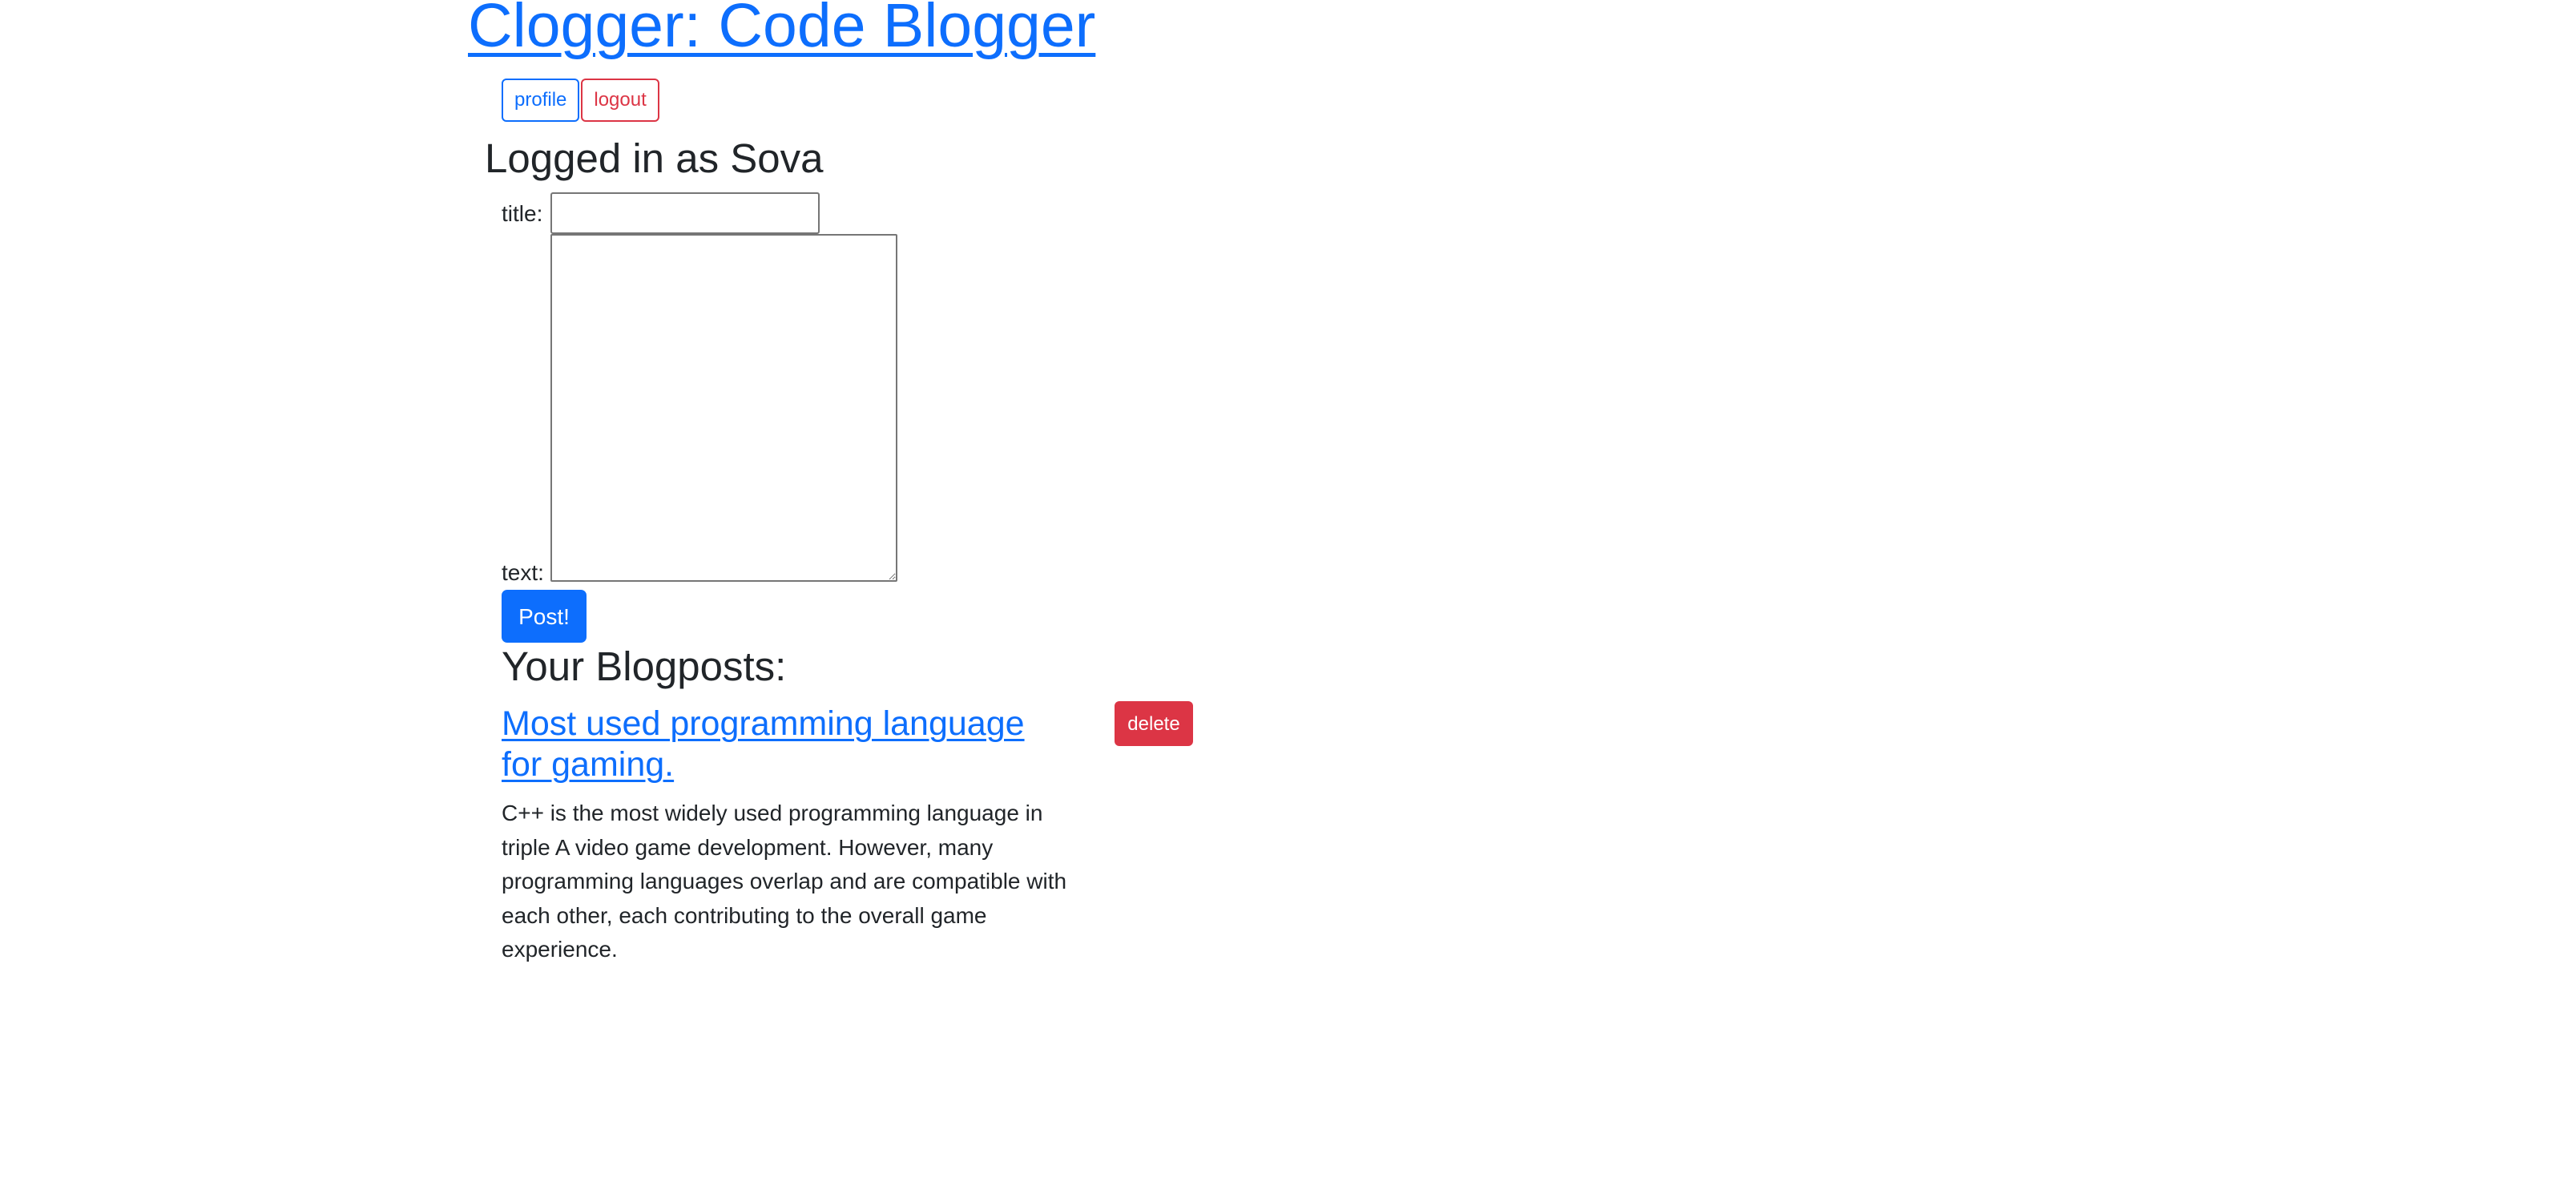 The width and height of the screenshot is (2576, 1194). What do you see at coordinates (723, 408) in the screenshot?
I see `text-area` at bounding box center [723, 408].